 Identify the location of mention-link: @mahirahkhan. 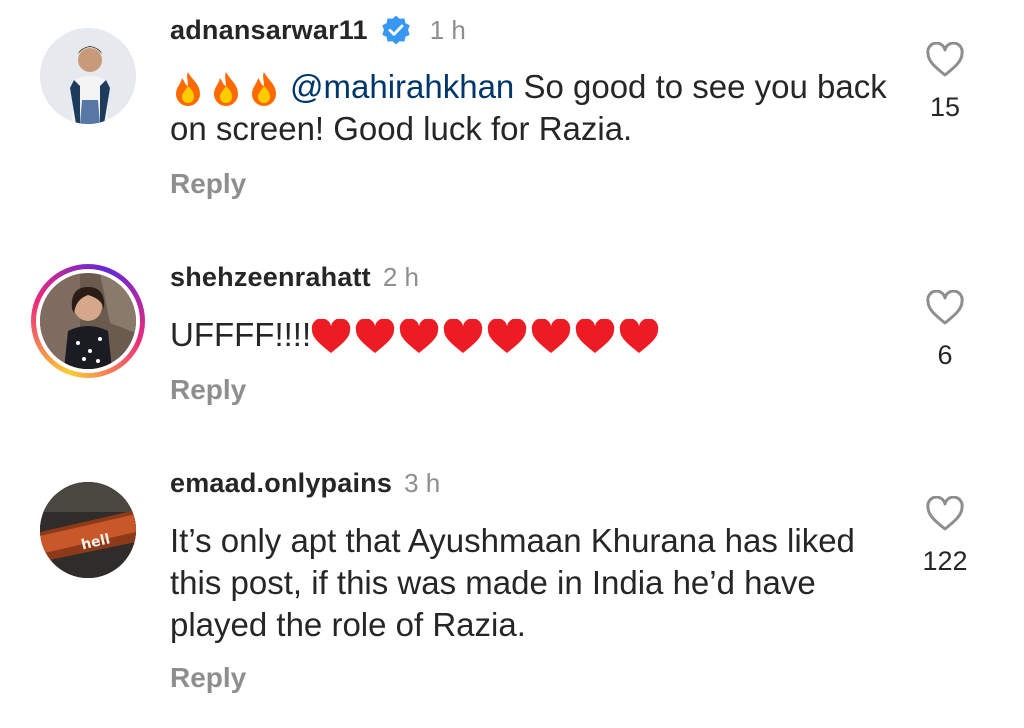
(402, 86).